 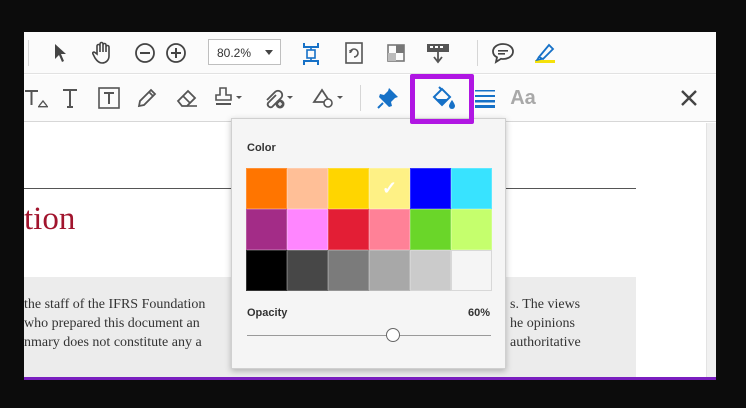 I want to click on opacity-slider-thumb, so click(x=393, y=335).